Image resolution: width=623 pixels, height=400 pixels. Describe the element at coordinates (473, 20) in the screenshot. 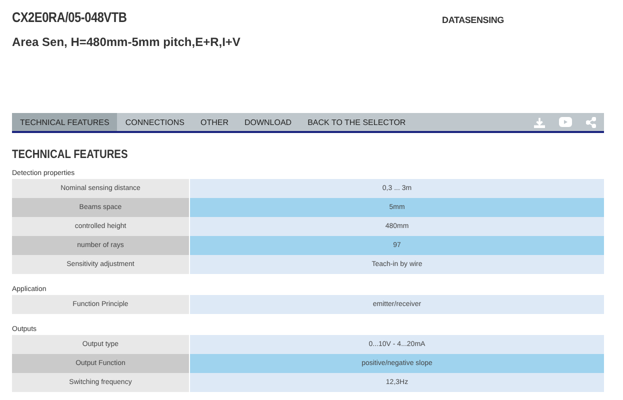

I see `brand-logo: DATASENSING` at that location.